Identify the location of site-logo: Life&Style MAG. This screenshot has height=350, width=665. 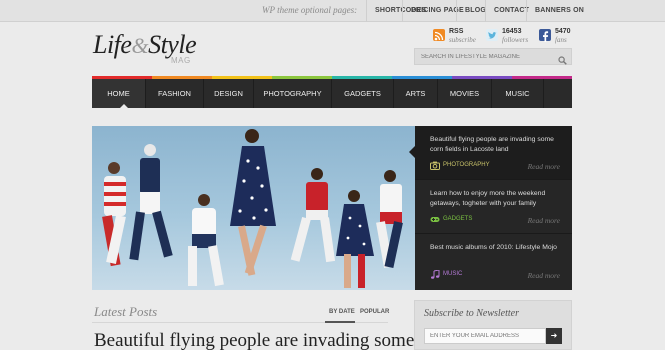
(153, 50).